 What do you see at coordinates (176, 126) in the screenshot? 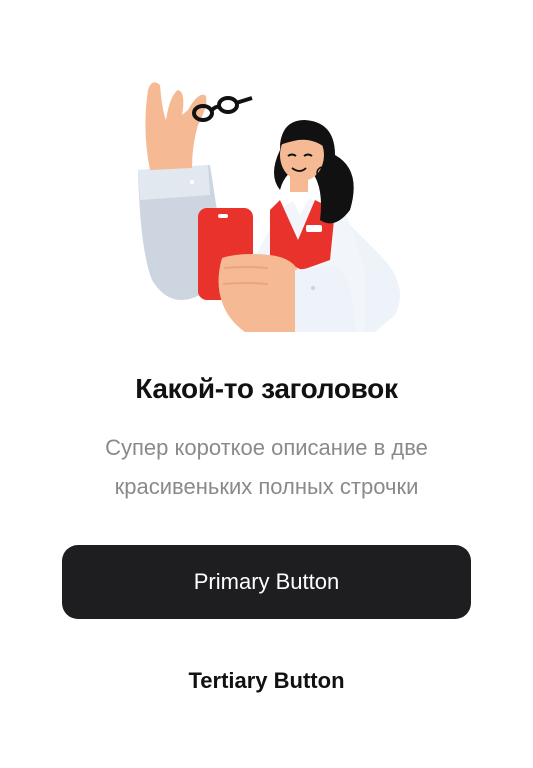
I see `raised-hand` at bounding box center [176, 126].